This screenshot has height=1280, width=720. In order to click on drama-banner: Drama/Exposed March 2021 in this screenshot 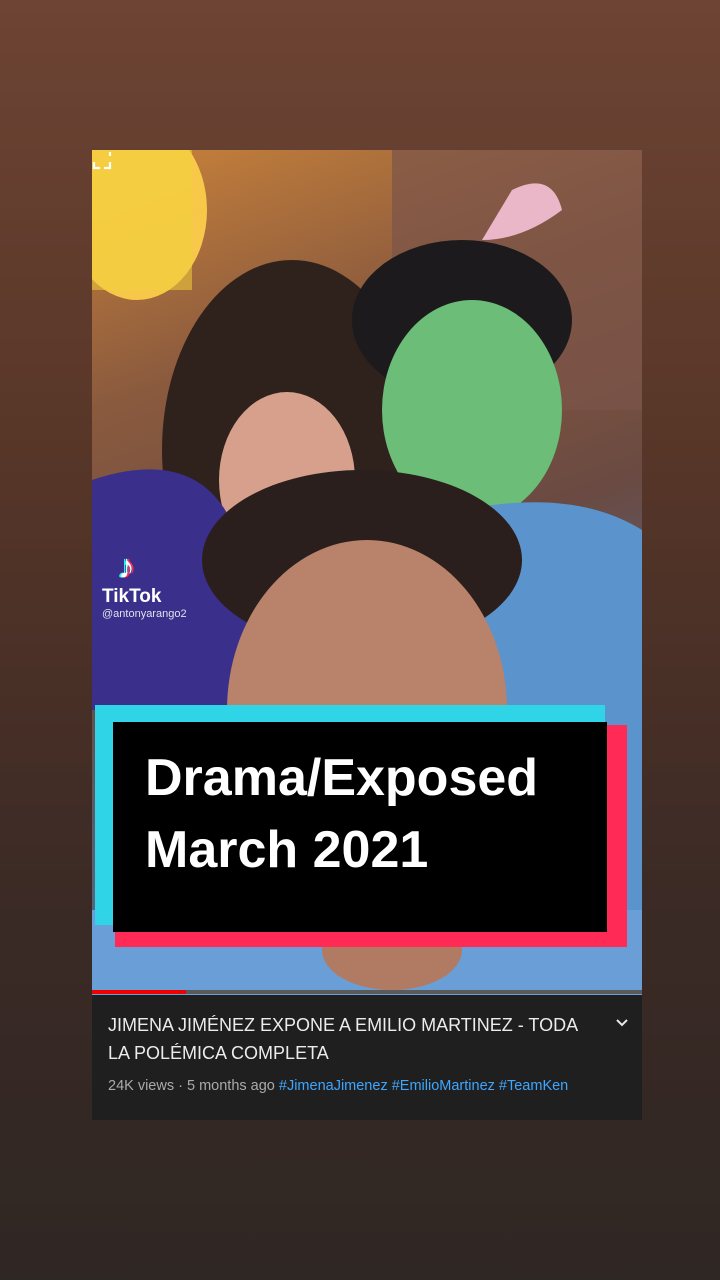, I will do `click(361, 826)`.